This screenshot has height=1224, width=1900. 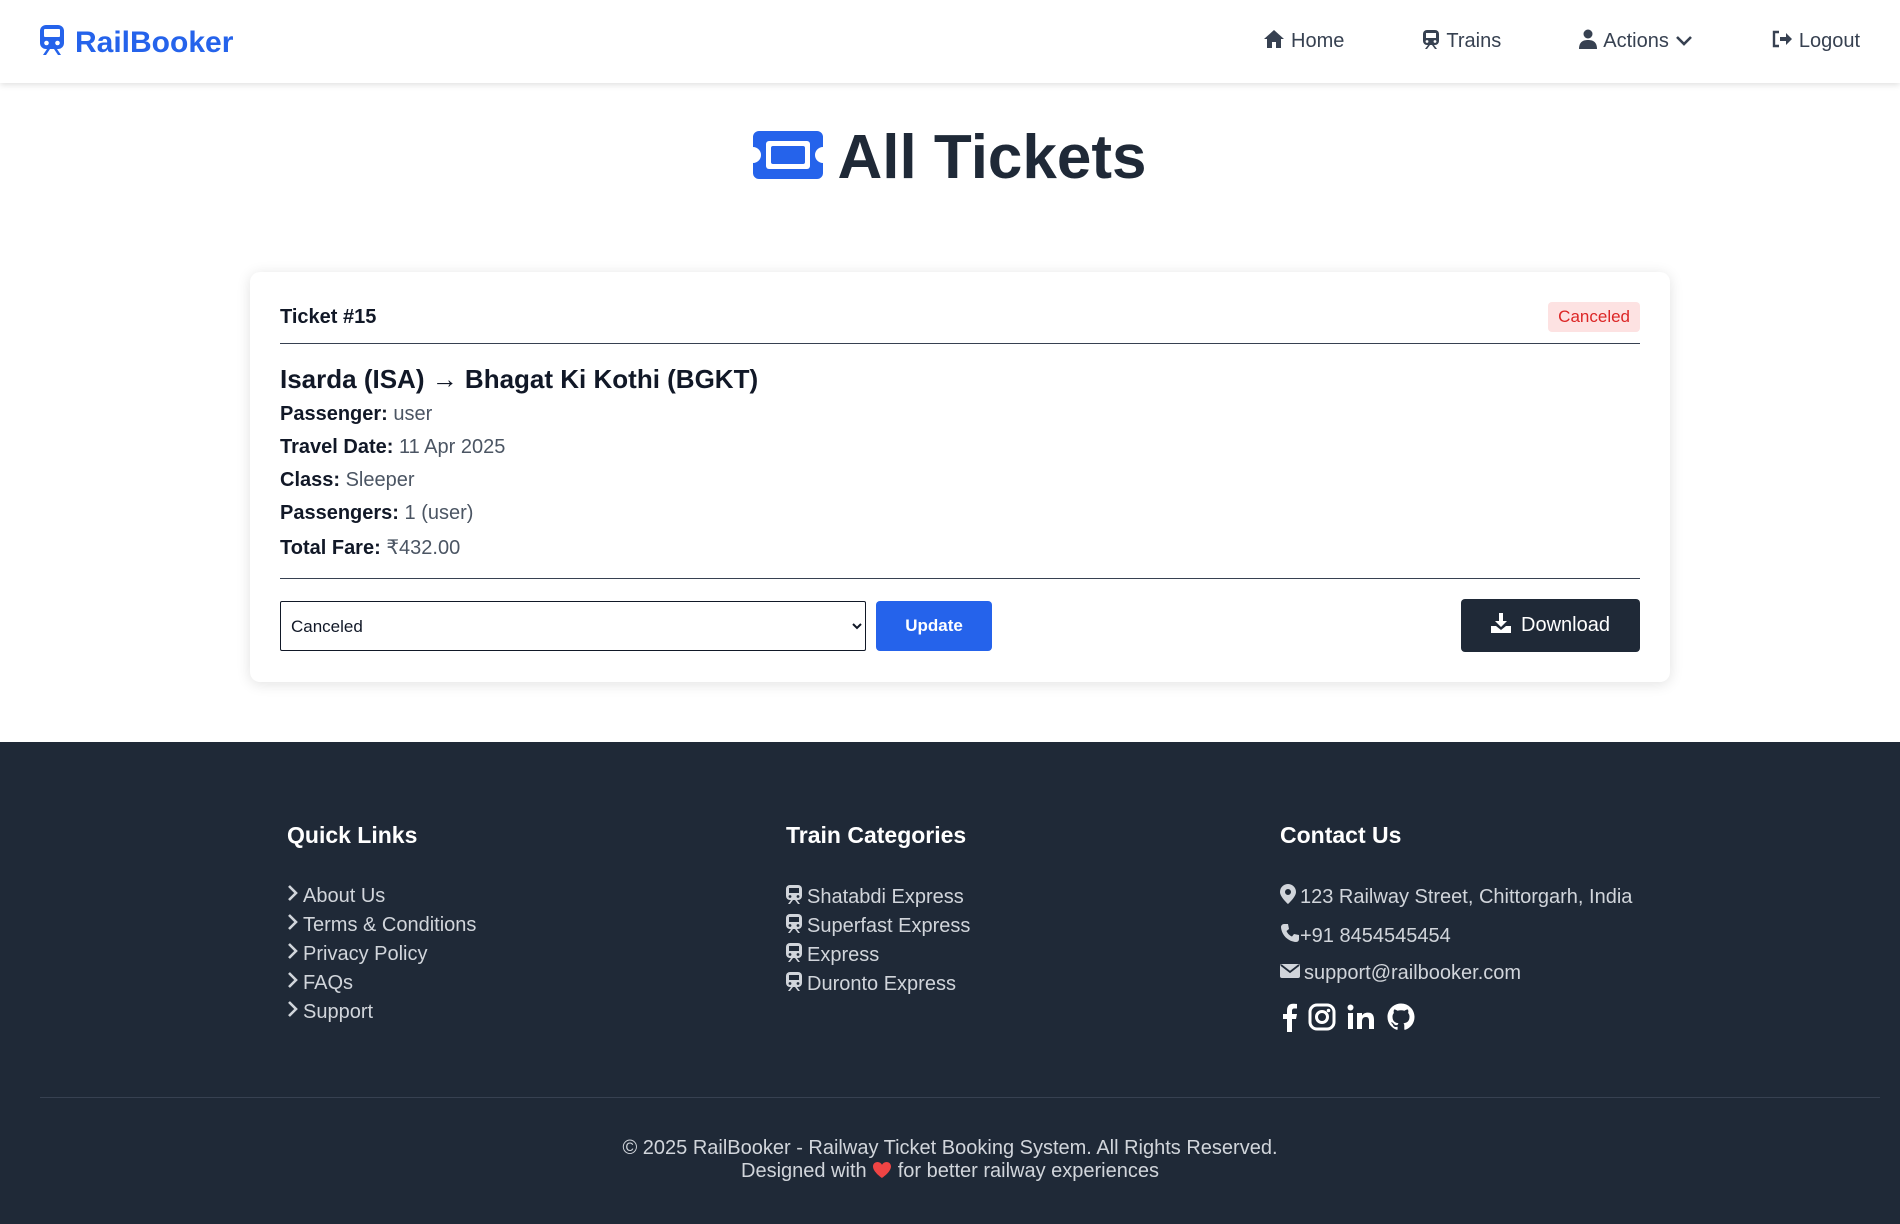 What do you see at coordinates (439, 513) in the screenshot?
I see `detail-value: 1 (user)` at bounding box center [439, 513].